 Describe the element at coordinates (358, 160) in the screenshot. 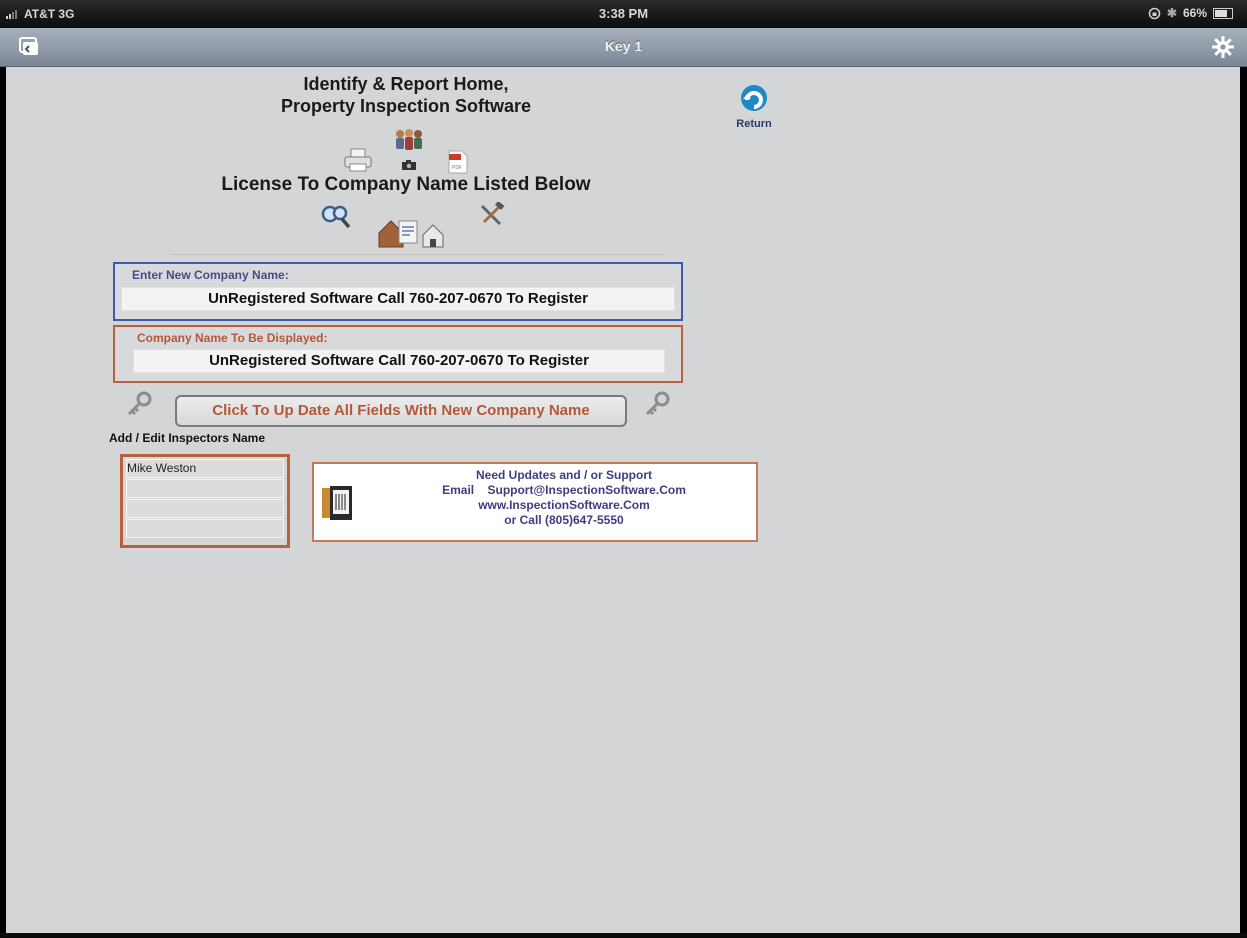

I see `printer-icon` at that location.